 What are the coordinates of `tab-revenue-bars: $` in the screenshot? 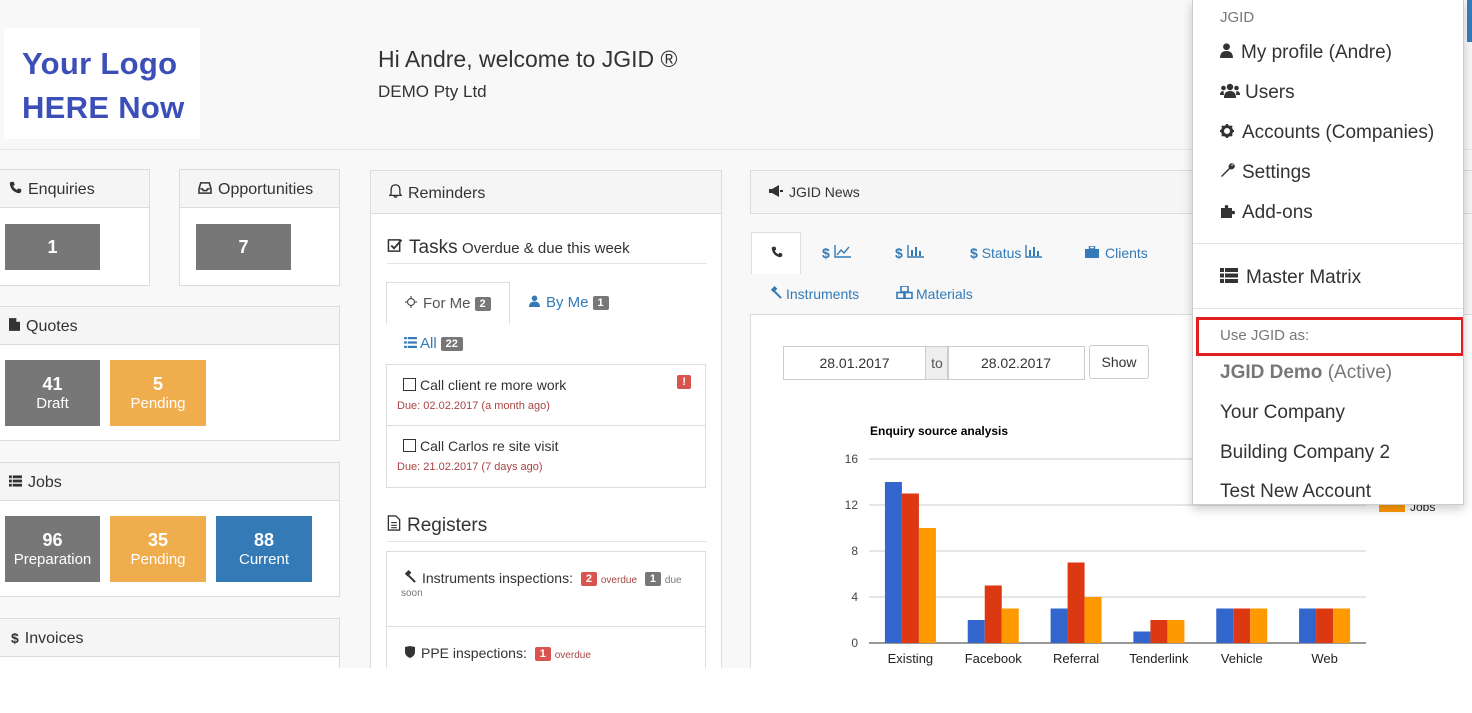 It's located at (909, 253).